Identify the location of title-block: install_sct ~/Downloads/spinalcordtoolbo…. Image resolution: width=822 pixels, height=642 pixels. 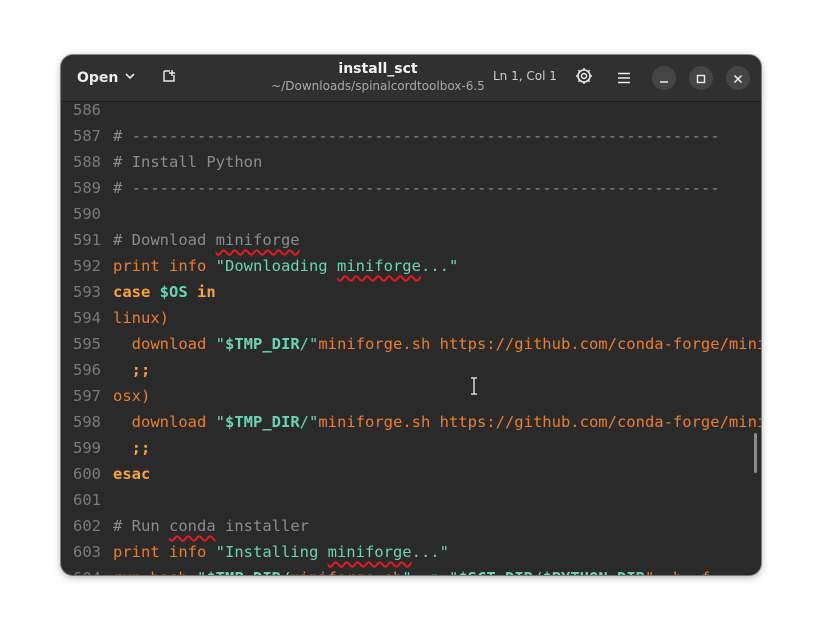
(378, 77).